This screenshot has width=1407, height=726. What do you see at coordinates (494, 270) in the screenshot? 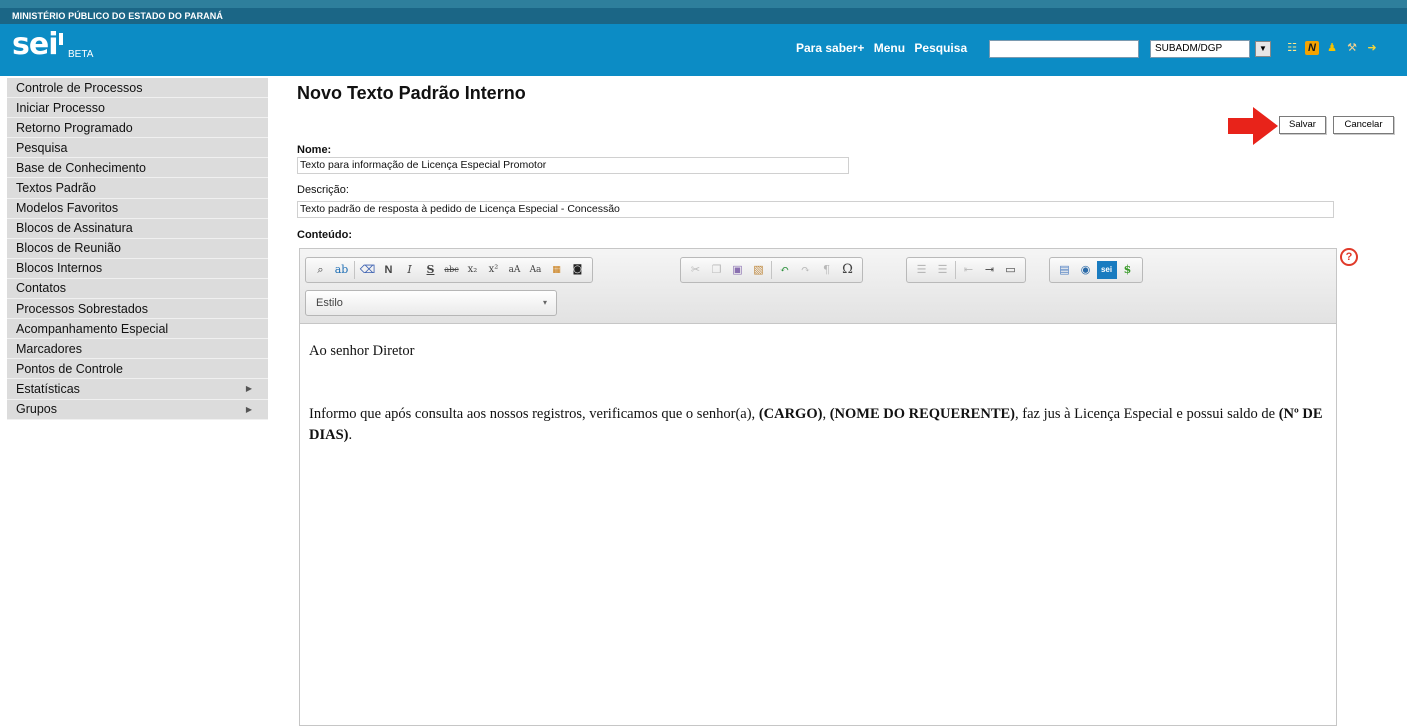
I see `superscript-icon: x²` at bounding box center [494, 270].